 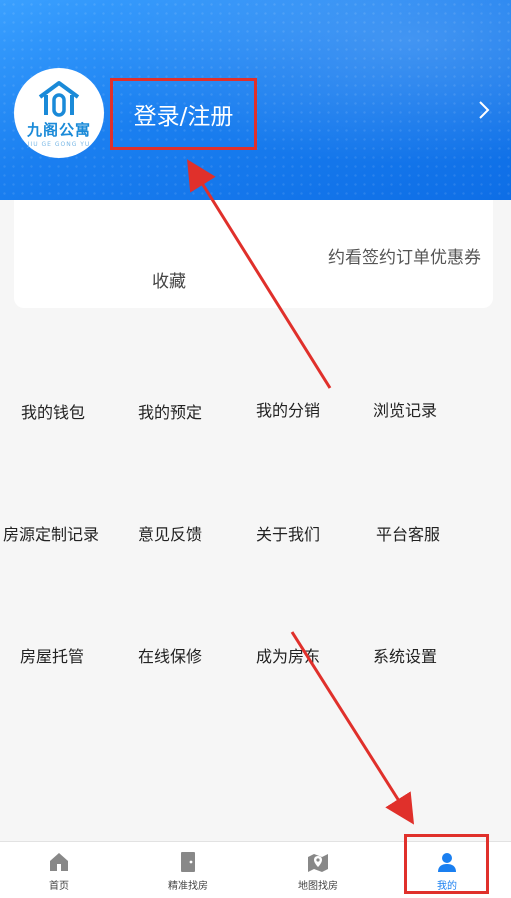 I want to click on tab-mine-label: 我的, so click(x=447, y=886).